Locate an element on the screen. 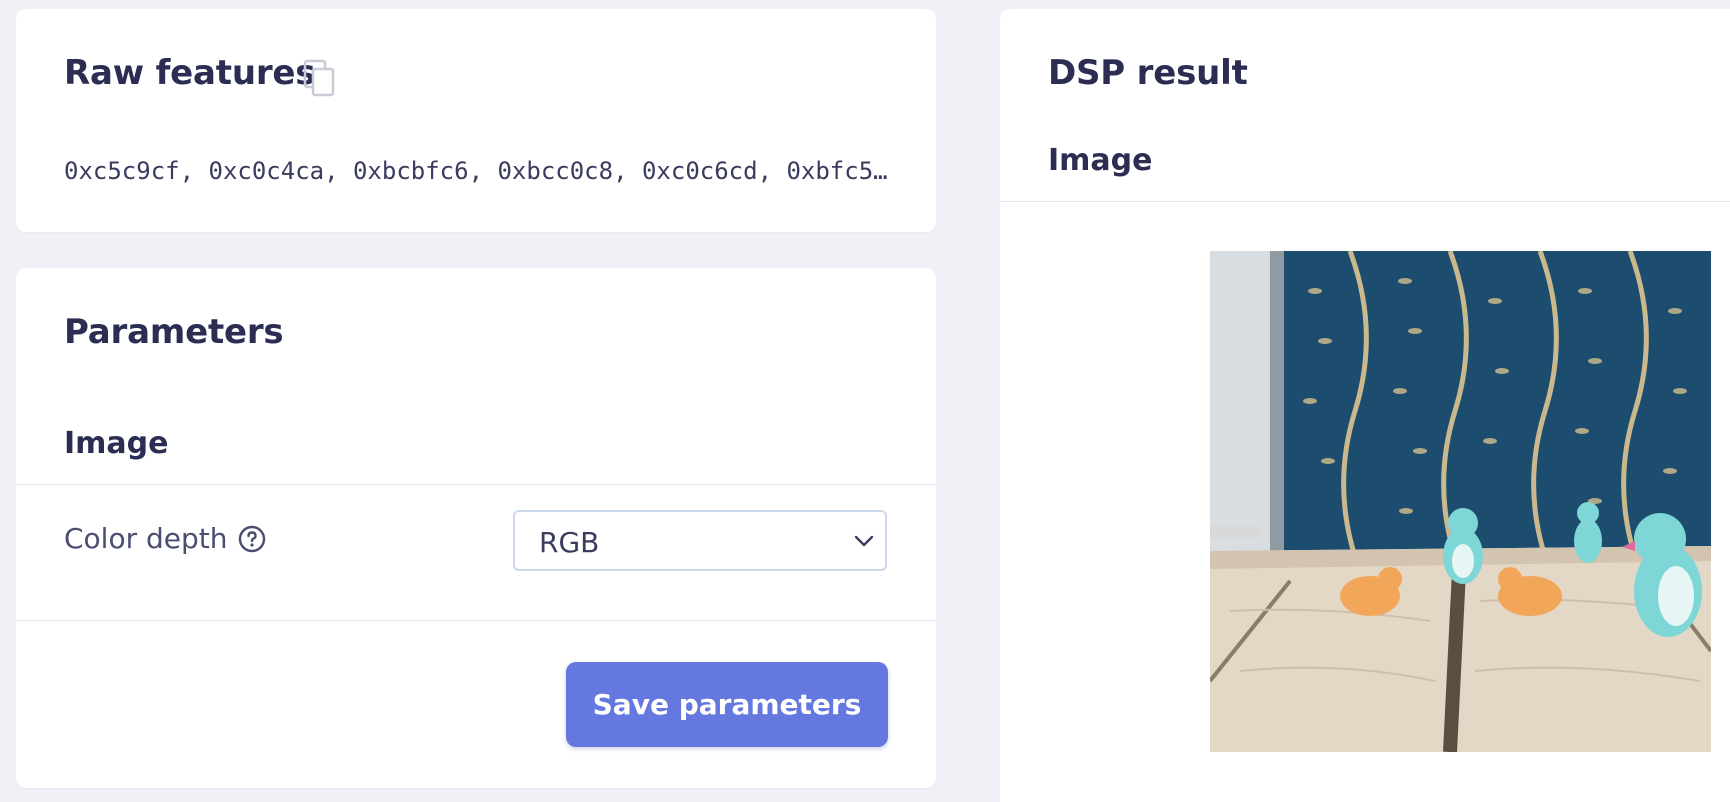 The height and width of the screenshot is (802, 1730). chevron-down-icon is located at coordinates (864, 541).